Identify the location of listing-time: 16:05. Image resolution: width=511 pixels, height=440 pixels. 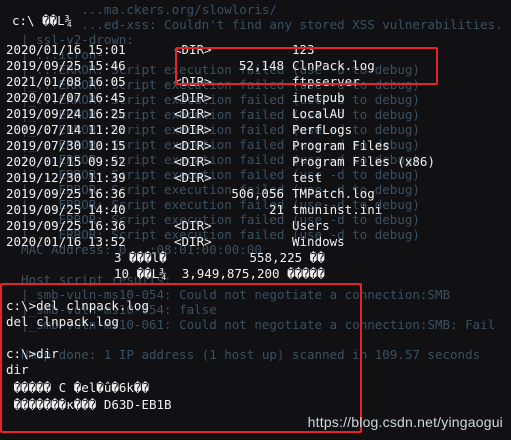
(107, 81).